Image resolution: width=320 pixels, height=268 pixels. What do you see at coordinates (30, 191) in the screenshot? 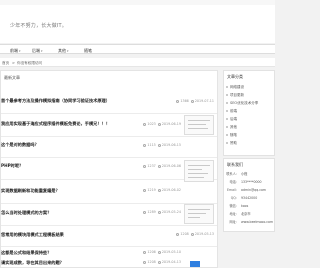
I see `post-title-link: 实现数据刷新和功能重复编是？` at bounding box center [30, 191].